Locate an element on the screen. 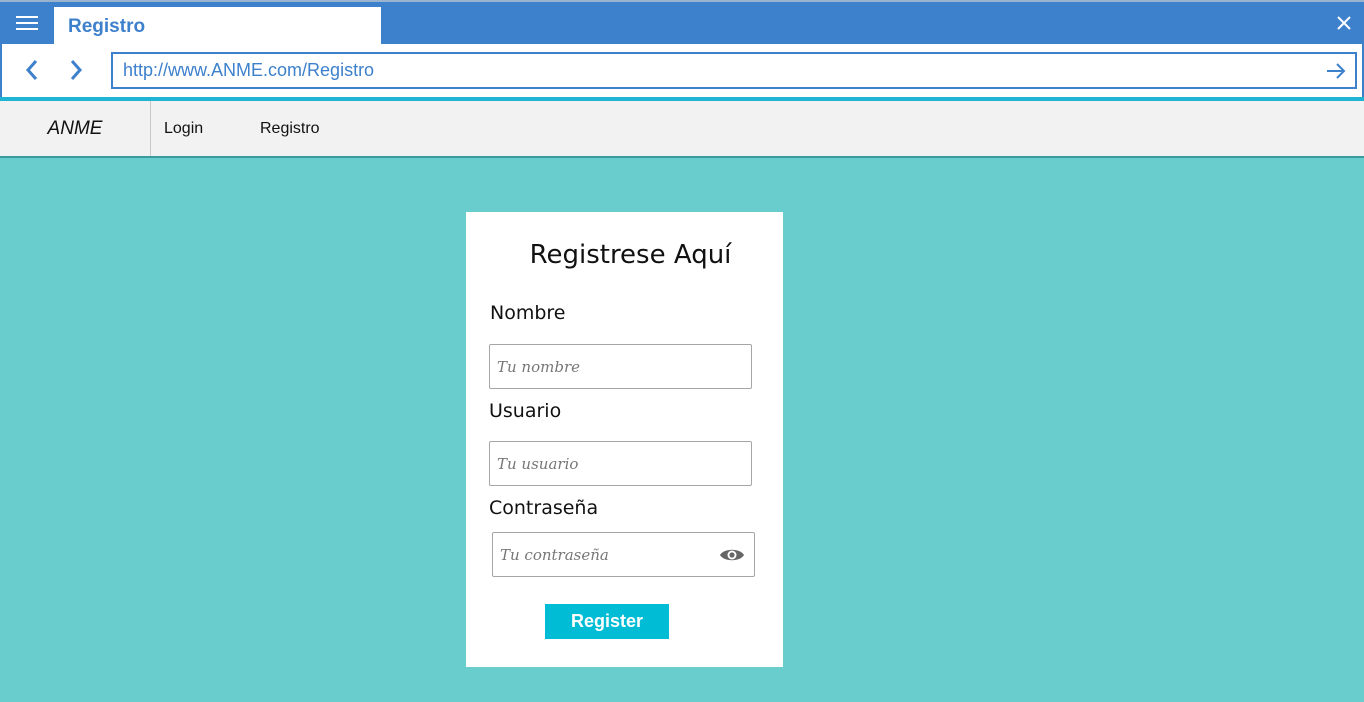 This screenshot has width=1364, height=702. close-button is located at coordinates (1344, 23).